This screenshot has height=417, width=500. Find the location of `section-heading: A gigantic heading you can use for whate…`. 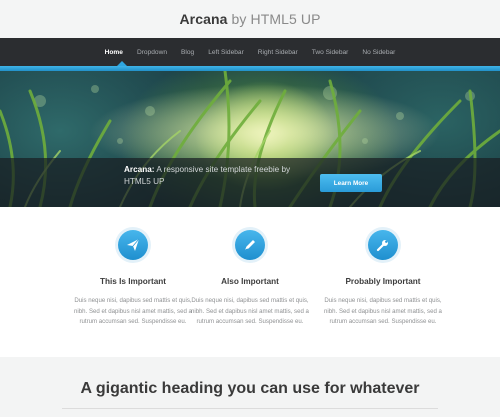

section-heading: A gigantic heading you can use for whate… is located at coordinates (250, 388).